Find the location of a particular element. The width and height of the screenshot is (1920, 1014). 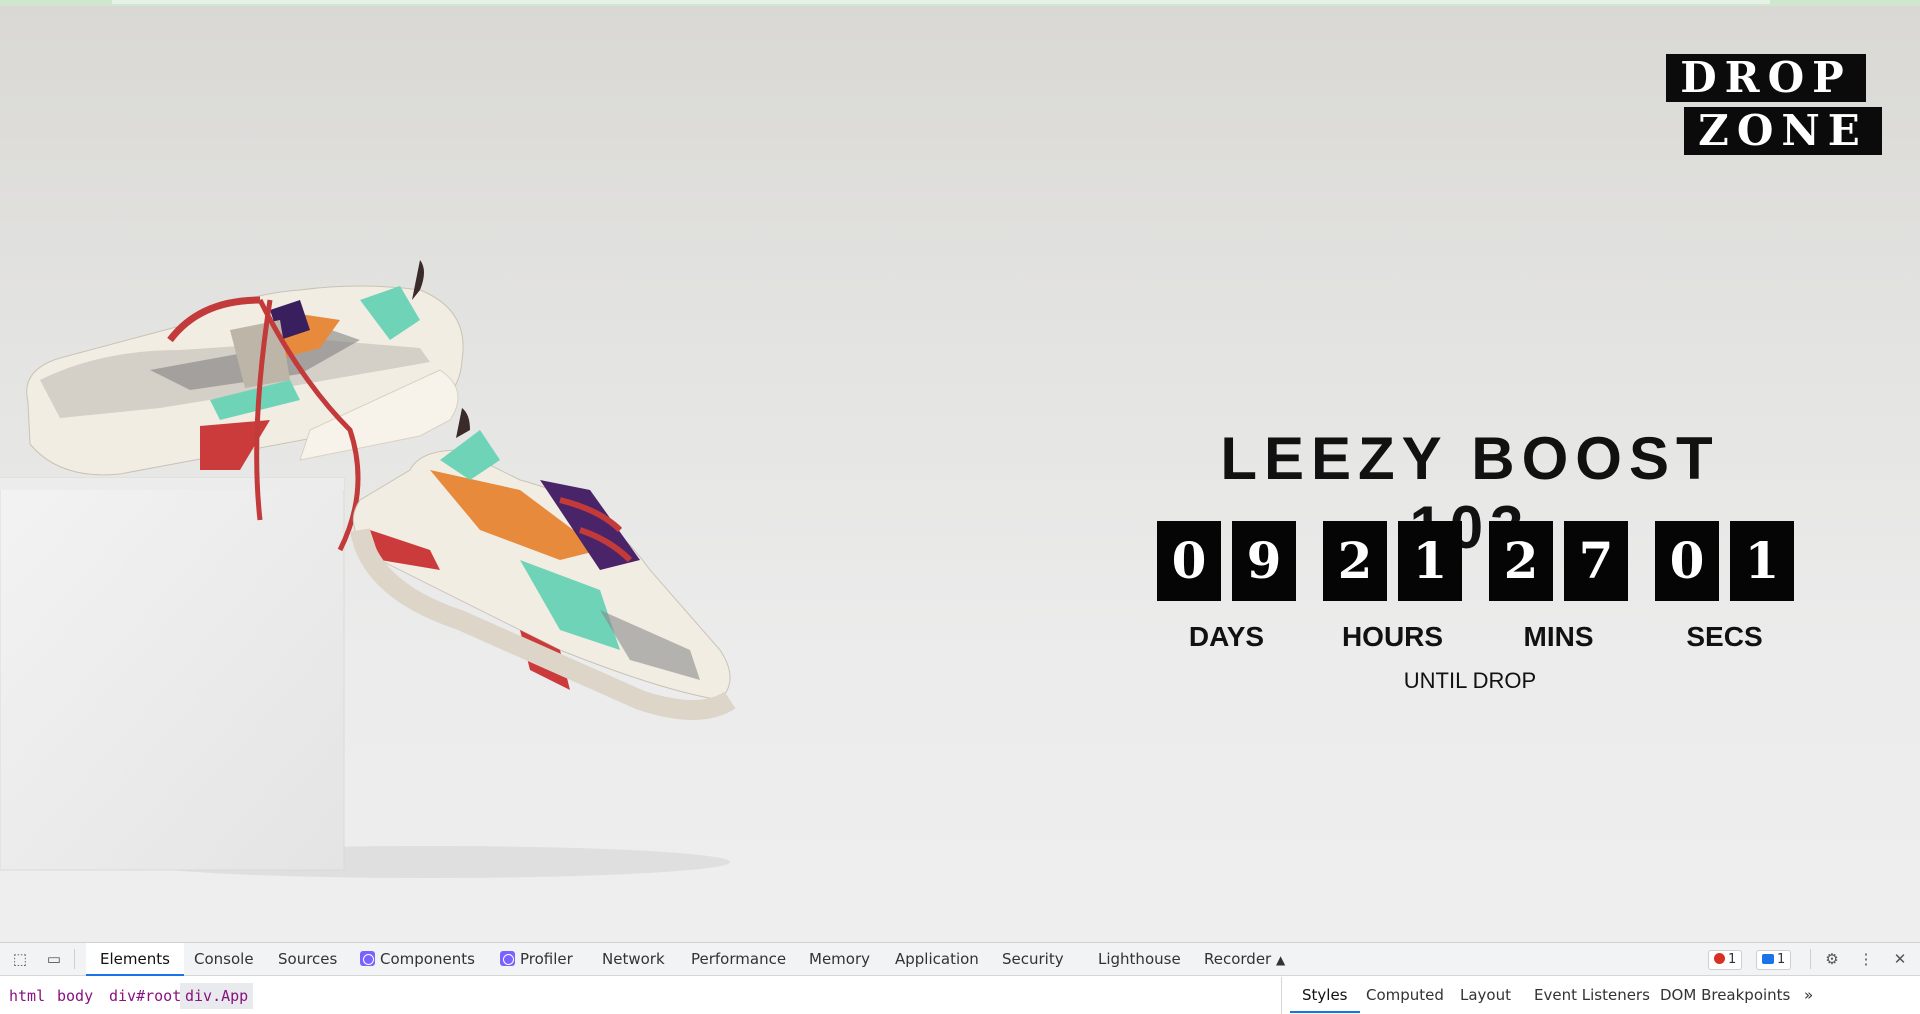

tab-event-listeners: Event Listeners is located at coordinates (1592, 995).